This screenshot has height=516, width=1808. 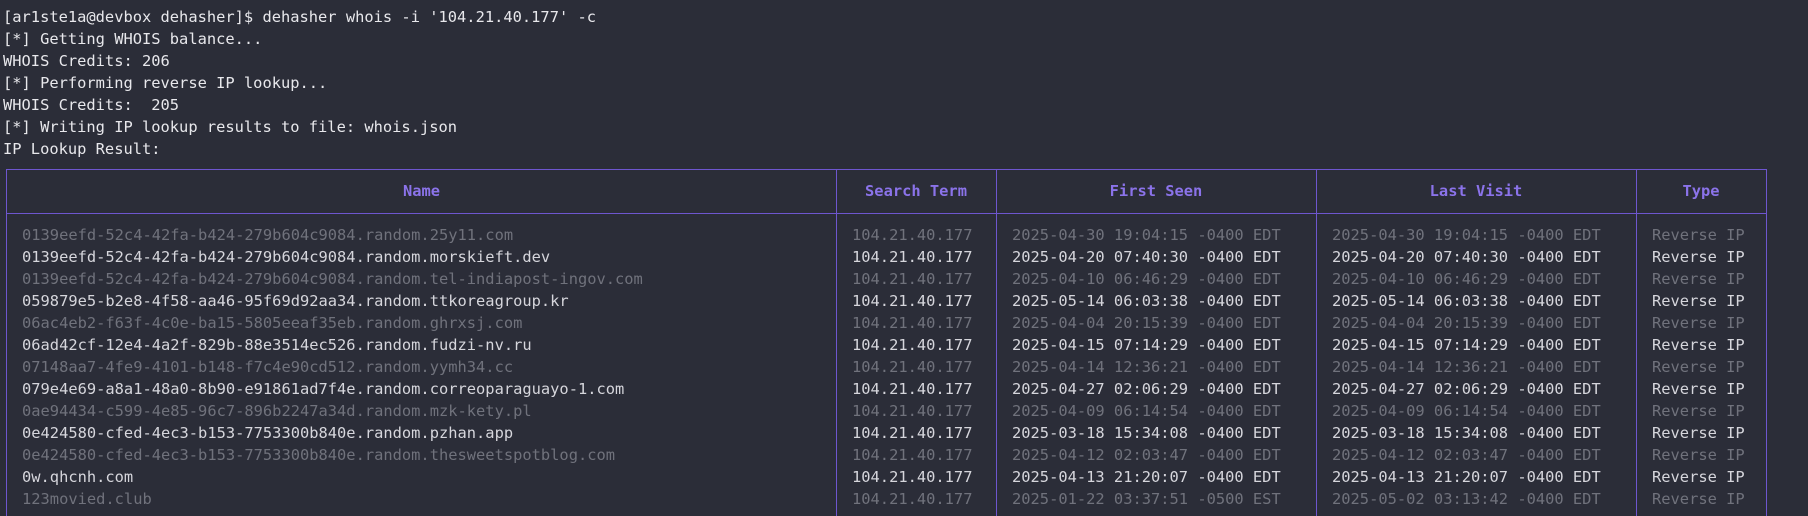 What do you see at coordinates (1146, 301) in the screenshot?
I see `cell-first-seen: 2025-05-14 06:03:38 -0400 EDT` at bounding box center [1146, 301].